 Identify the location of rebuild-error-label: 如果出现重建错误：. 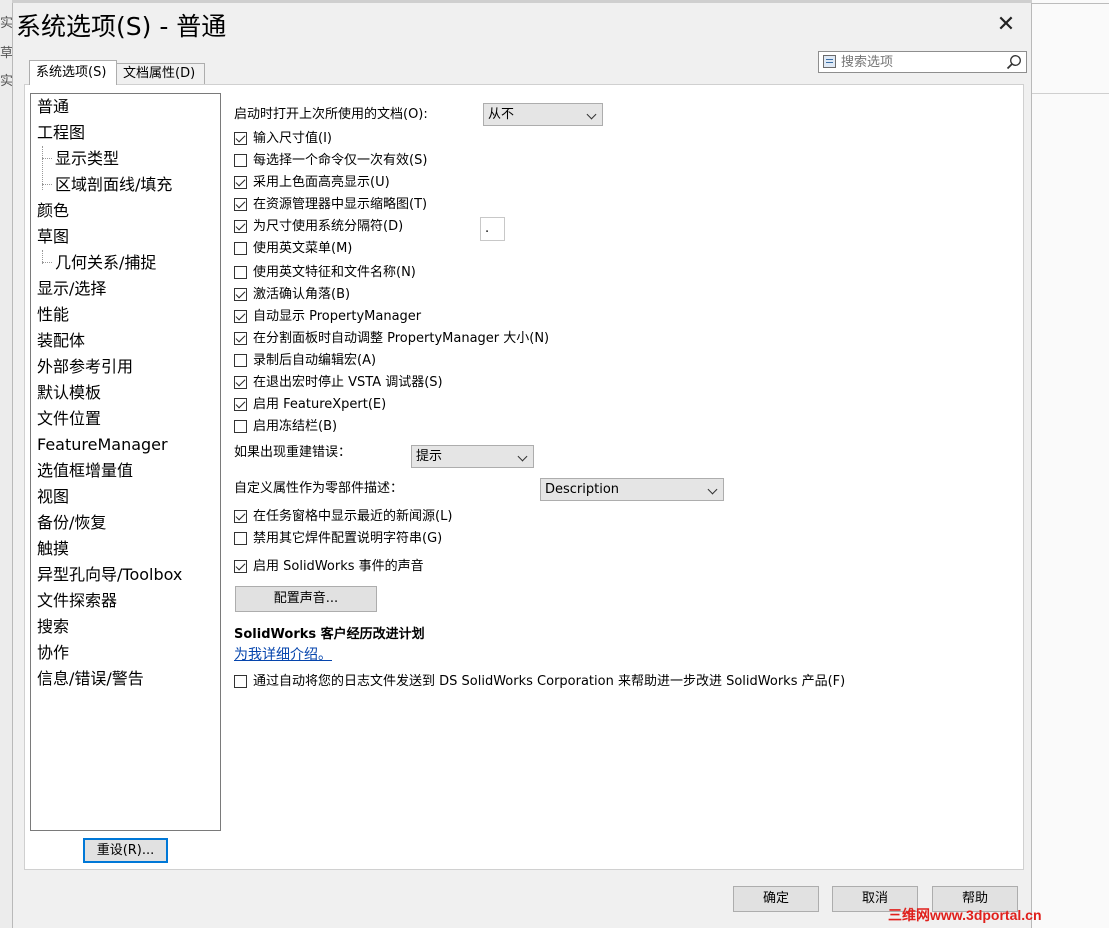
(293, 452).